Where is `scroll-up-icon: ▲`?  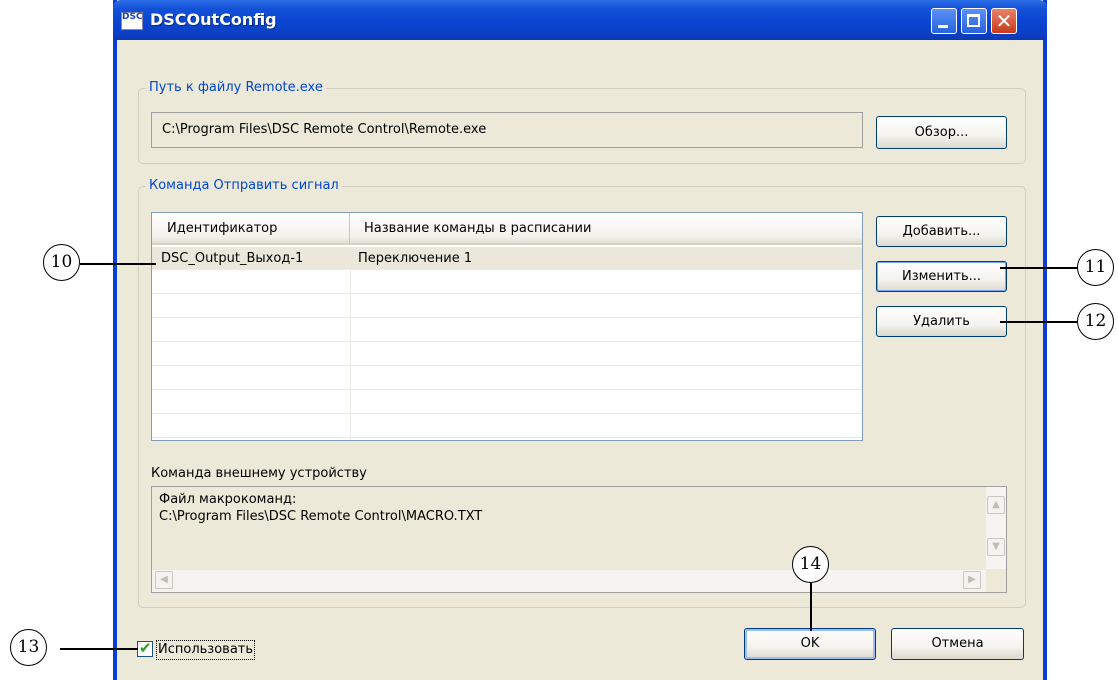 scroll-up-icon: ▲ is located at coordinates (996, 505).